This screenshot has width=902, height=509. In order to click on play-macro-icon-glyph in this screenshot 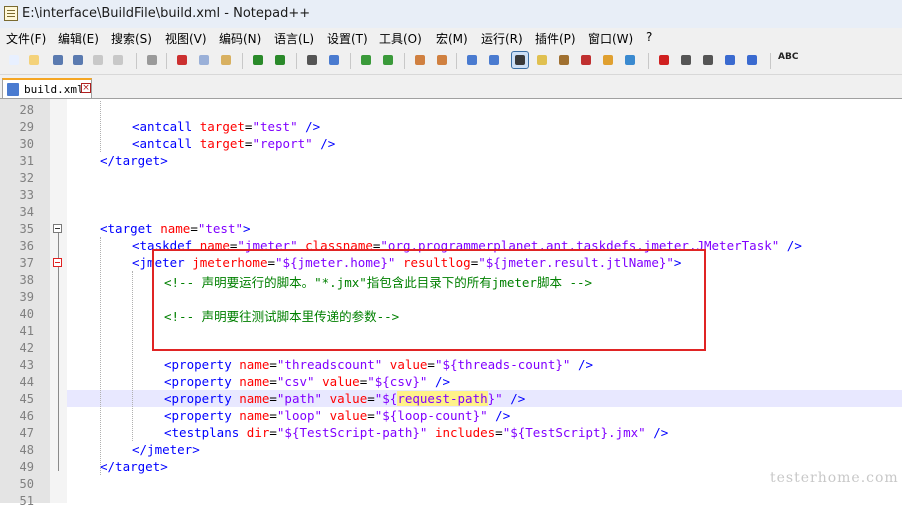, I will do `click(708, 60)`.